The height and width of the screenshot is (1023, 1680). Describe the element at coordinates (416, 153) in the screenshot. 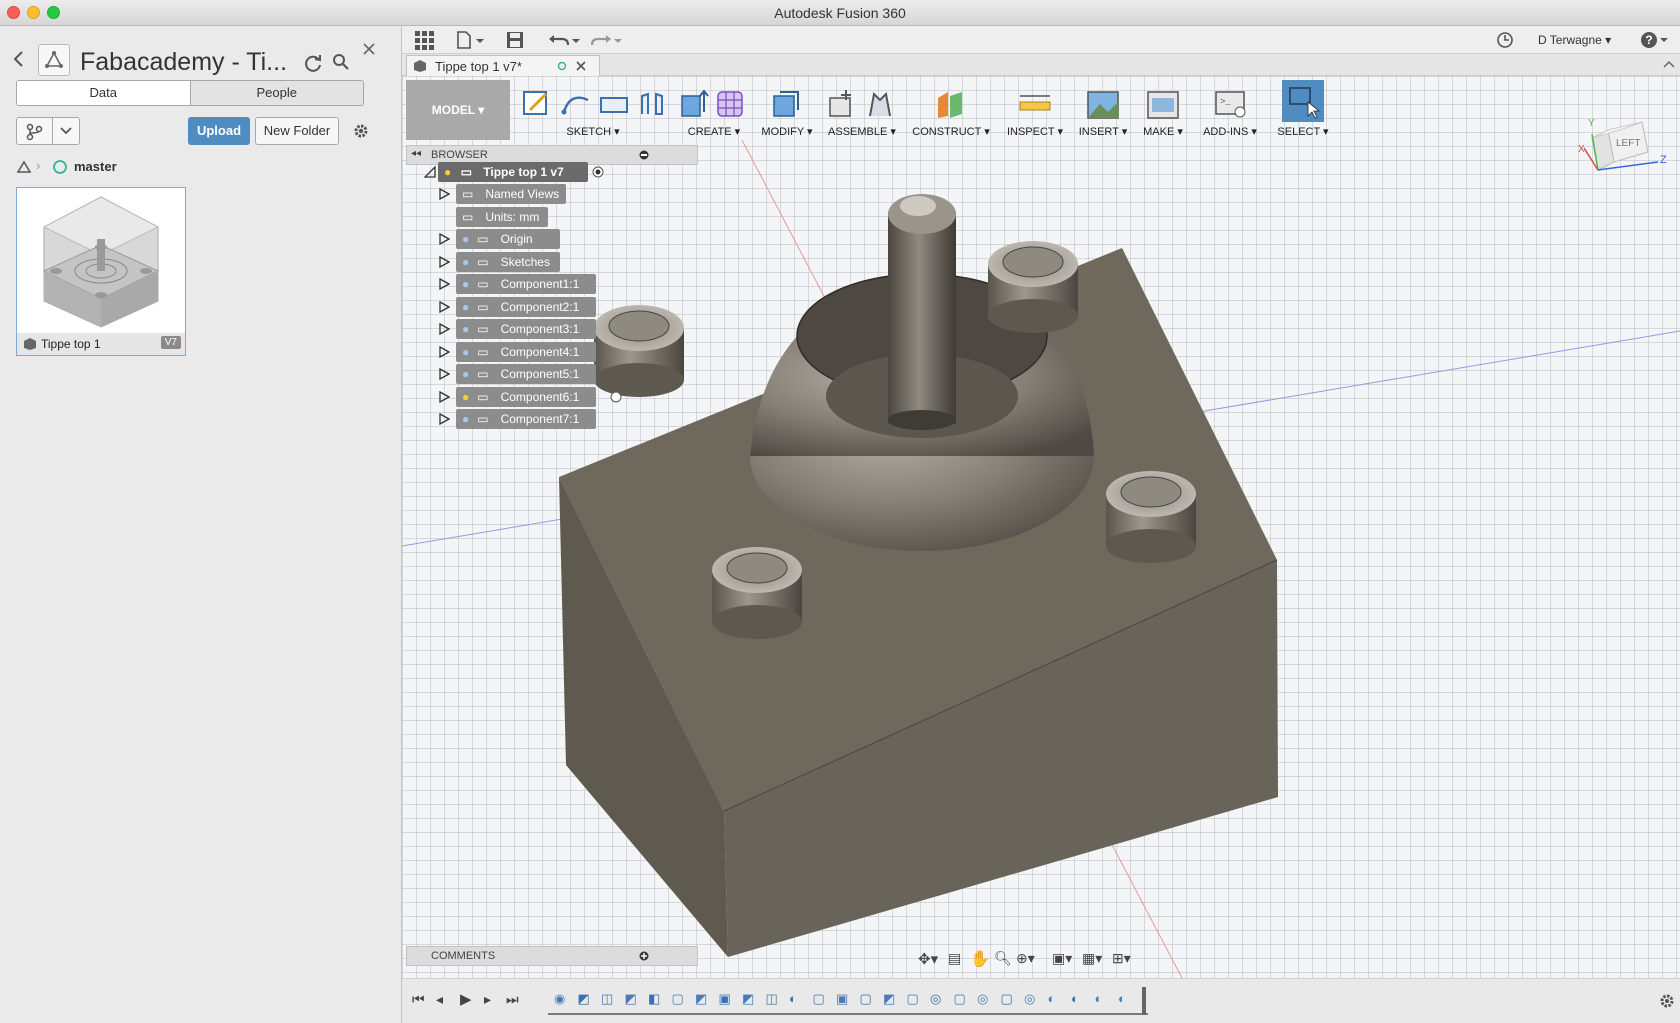

I see `collapse-browser-icon: ◂◂` at that location.